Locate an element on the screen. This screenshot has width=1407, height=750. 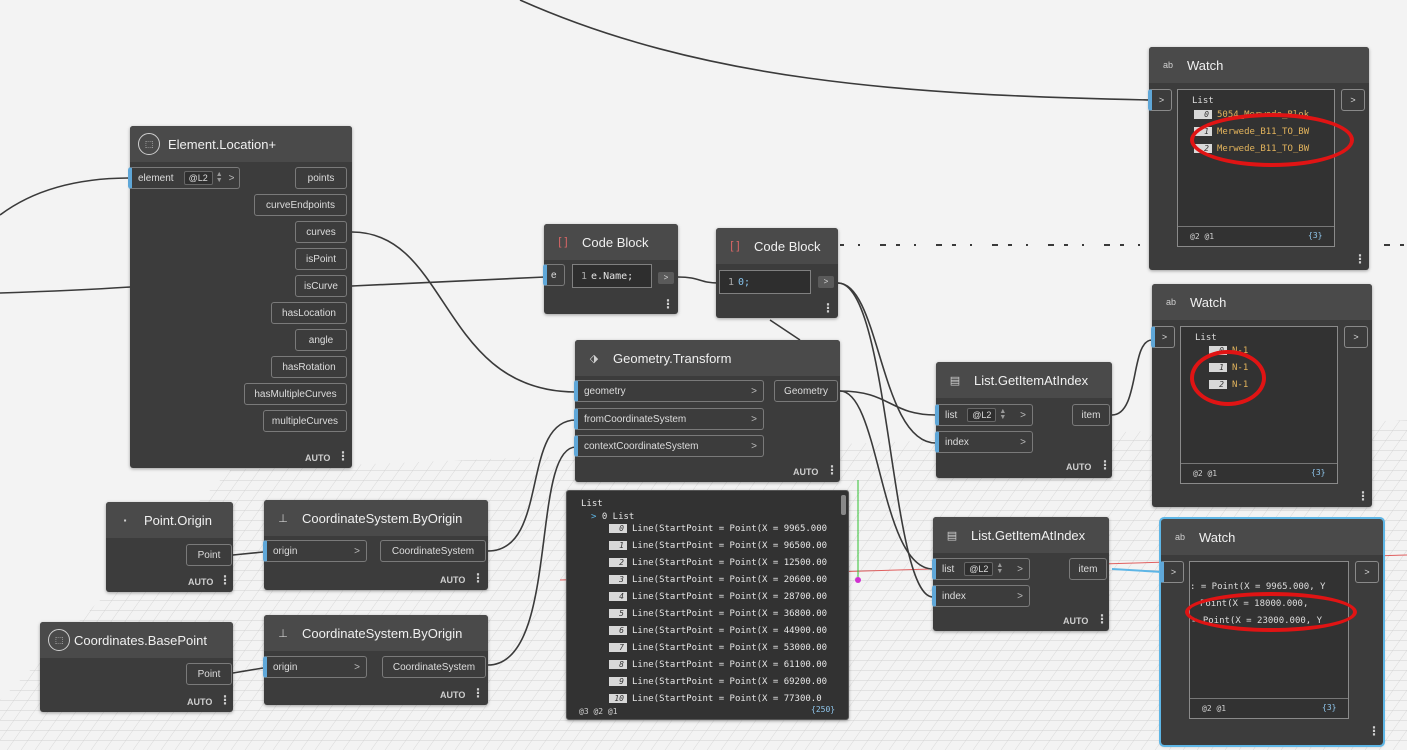
preview-list-row: 10 Line(StartPoint = Point(X = 77300.0 is located at coordinates (715, 699).